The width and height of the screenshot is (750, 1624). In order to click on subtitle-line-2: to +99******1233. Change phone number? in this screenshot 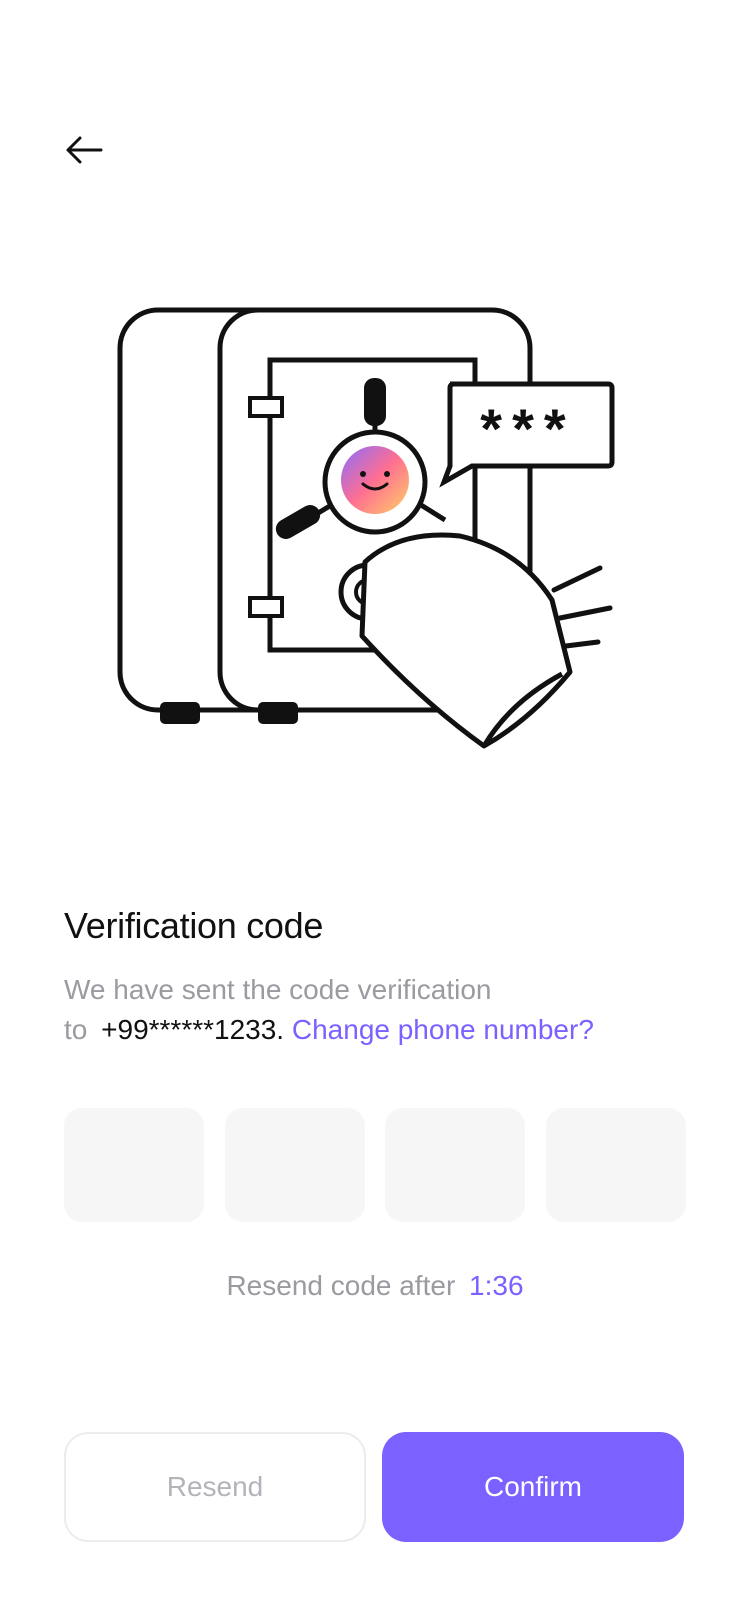, I will do `click(384, 1030)`.